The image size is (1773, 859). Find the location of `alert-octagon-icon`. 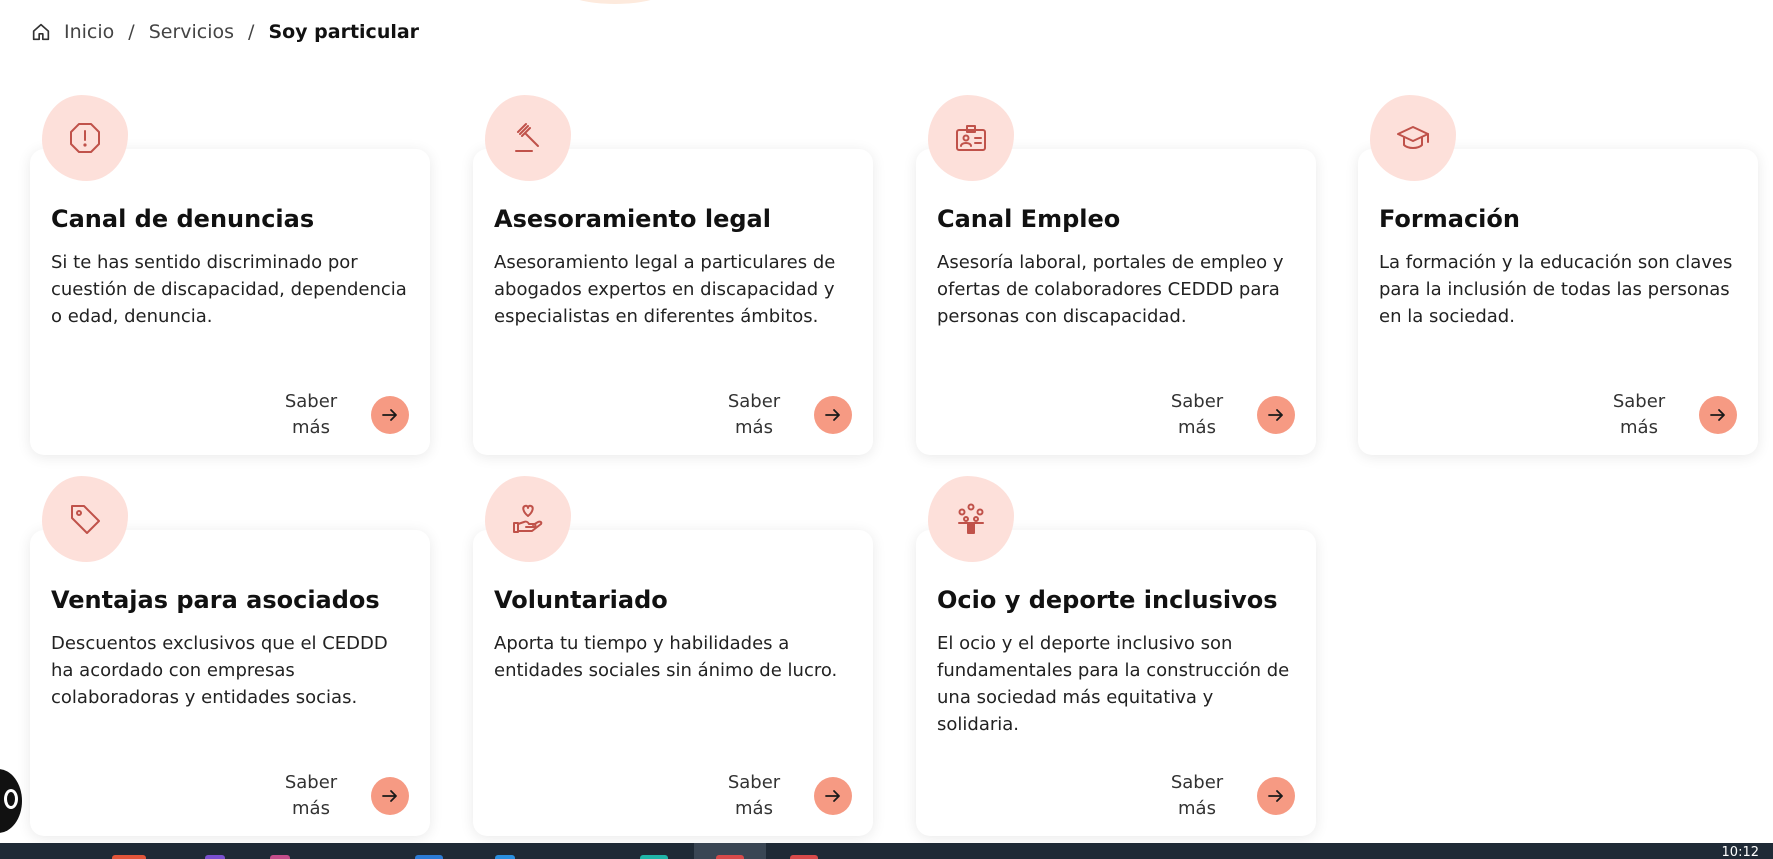

alert-octagon-icon is located at coordinates (85, 138).